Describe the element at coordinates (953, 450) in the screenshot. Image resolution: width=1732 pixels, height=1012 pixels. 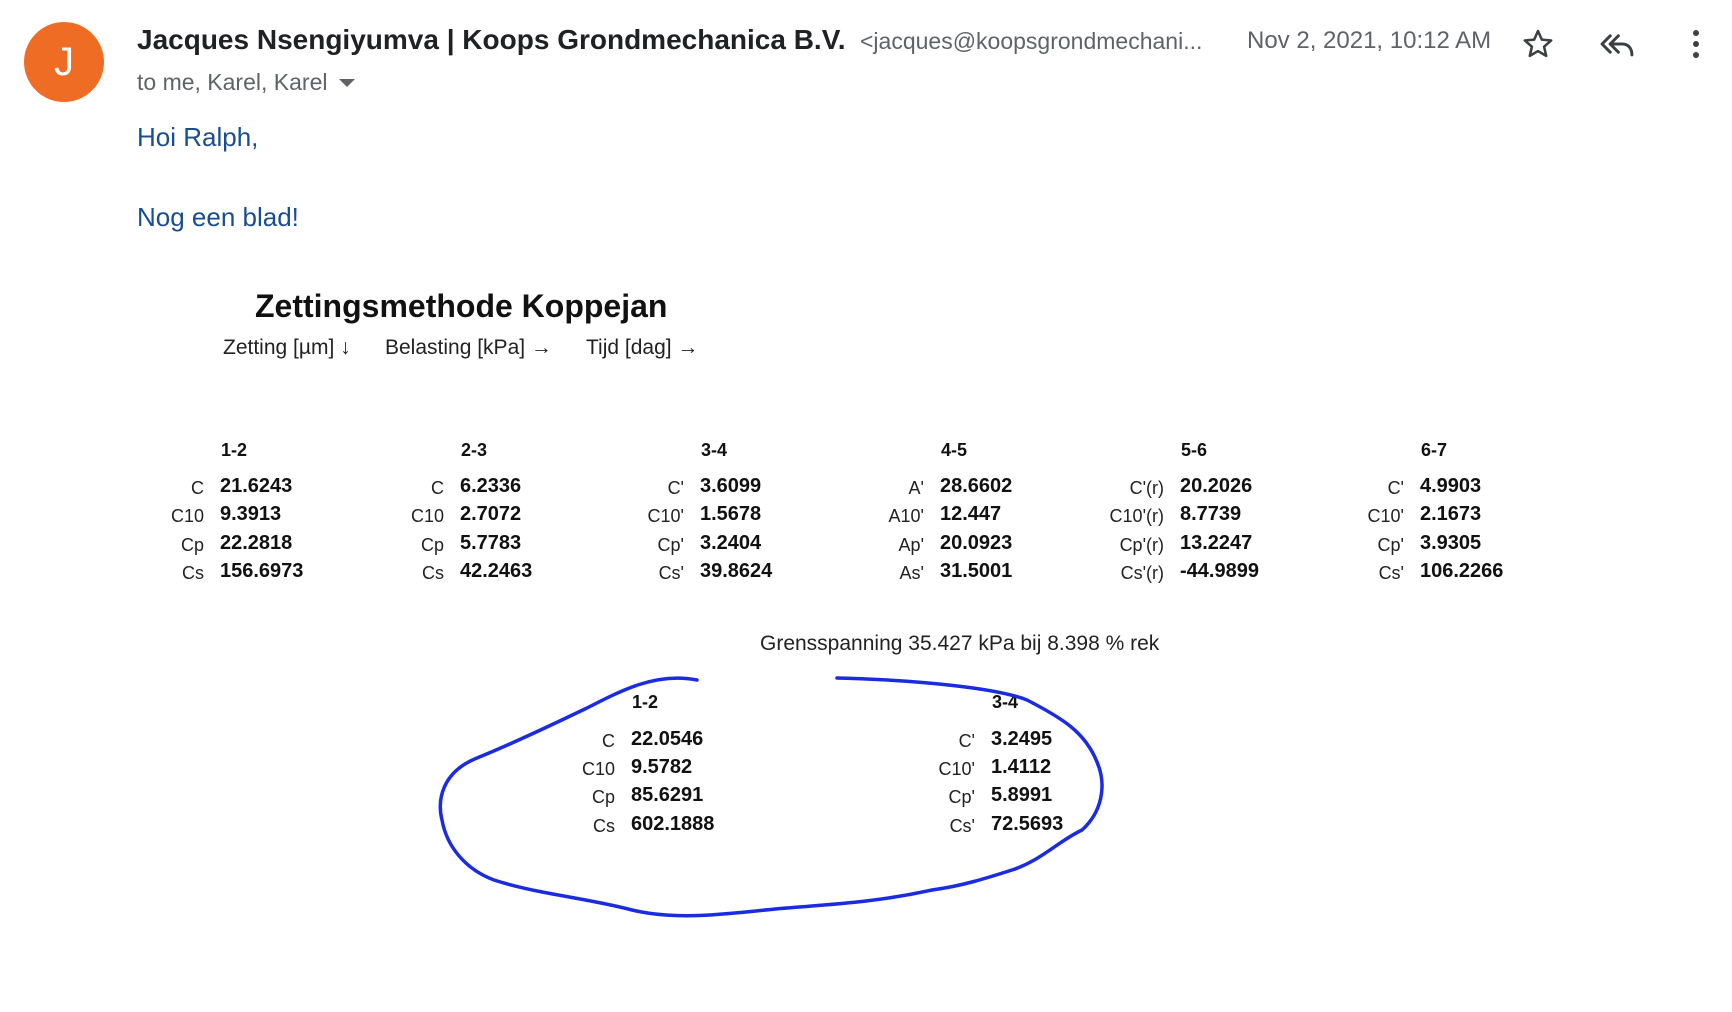
I see `block-header: 4-5` at that location.